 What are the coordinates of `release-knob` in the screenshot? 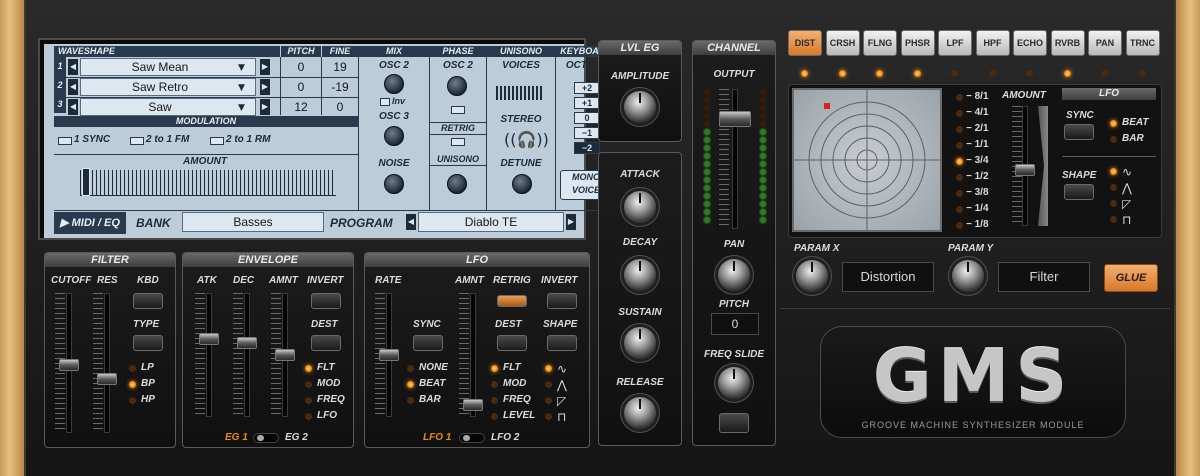 It's located at (640, 413).